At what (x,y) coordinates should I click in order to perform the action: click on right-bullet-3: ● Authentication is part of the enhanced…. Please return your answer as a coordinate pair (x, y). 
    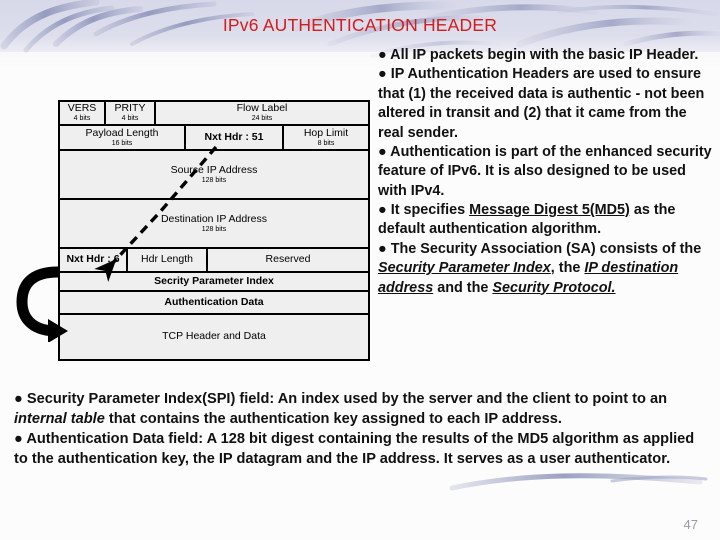
    Looking at the image, I should click on (546, 172).